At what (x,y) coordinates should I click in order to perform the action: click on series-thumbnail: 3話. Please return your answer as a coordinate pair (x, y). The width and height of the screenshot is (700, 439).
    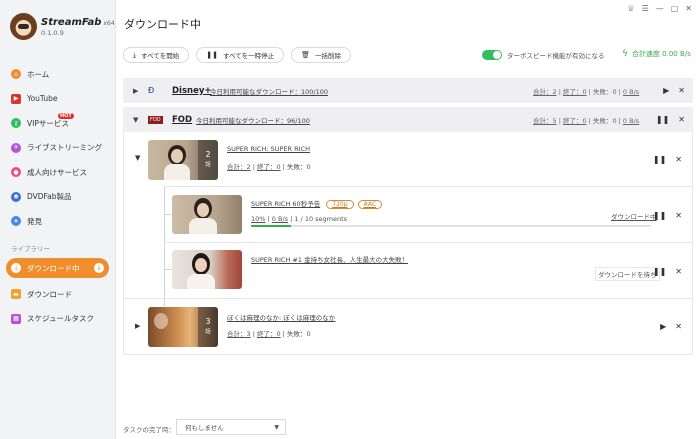
    Looking at the image, I should click on (183, 327).